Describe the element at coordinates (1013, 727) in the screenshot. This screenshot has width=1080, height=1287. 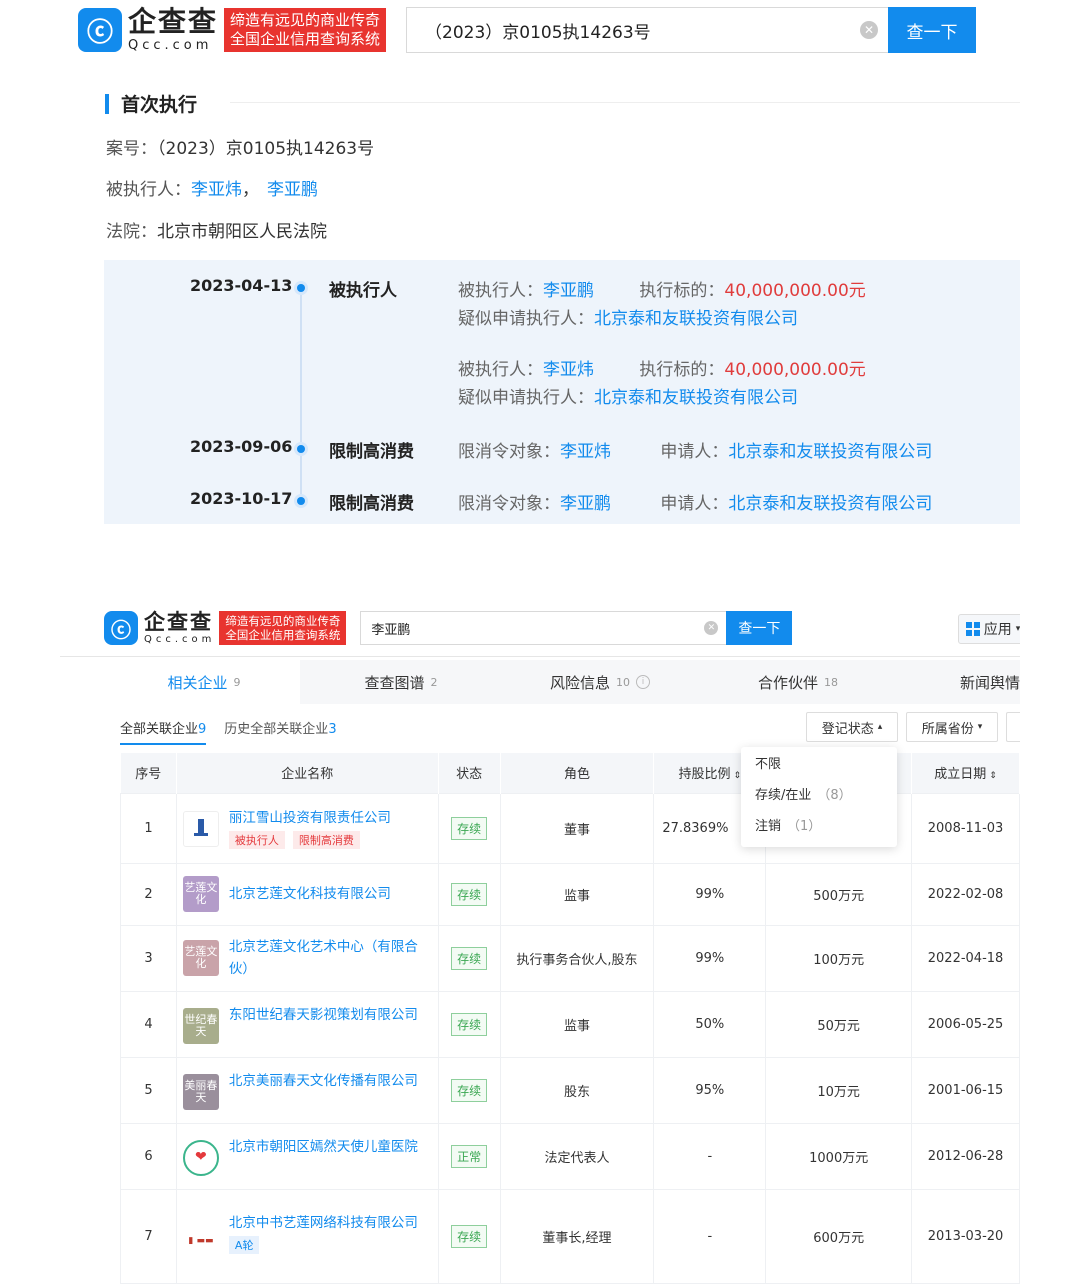
I see `more-filter` at that location.